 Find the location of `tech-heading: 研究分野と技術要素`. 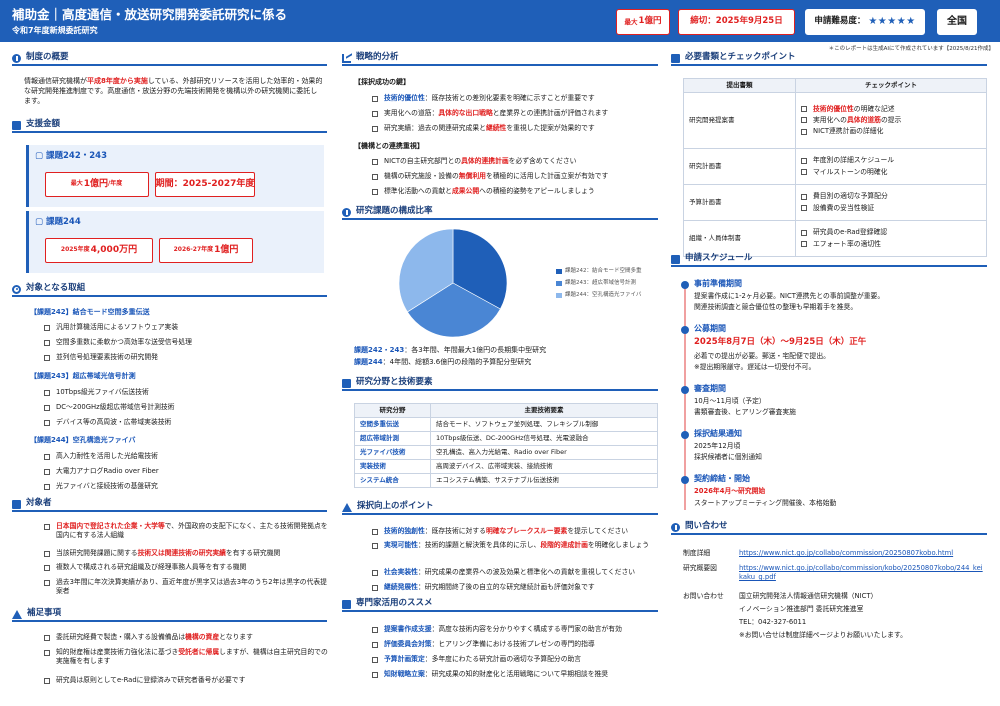

tech-heading: 研究分野と技術要素 is located at coordinates (500, 384).